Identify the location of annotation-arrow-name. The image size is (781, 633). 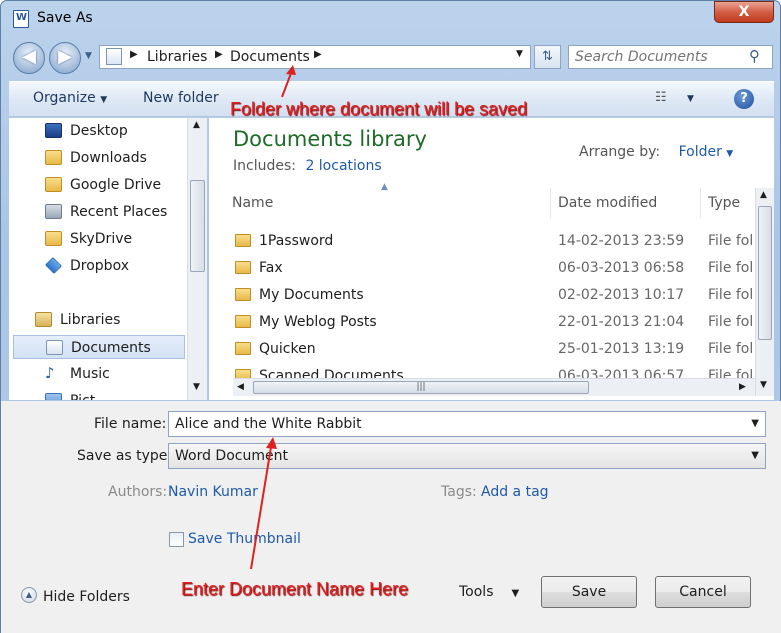
(261, 505).